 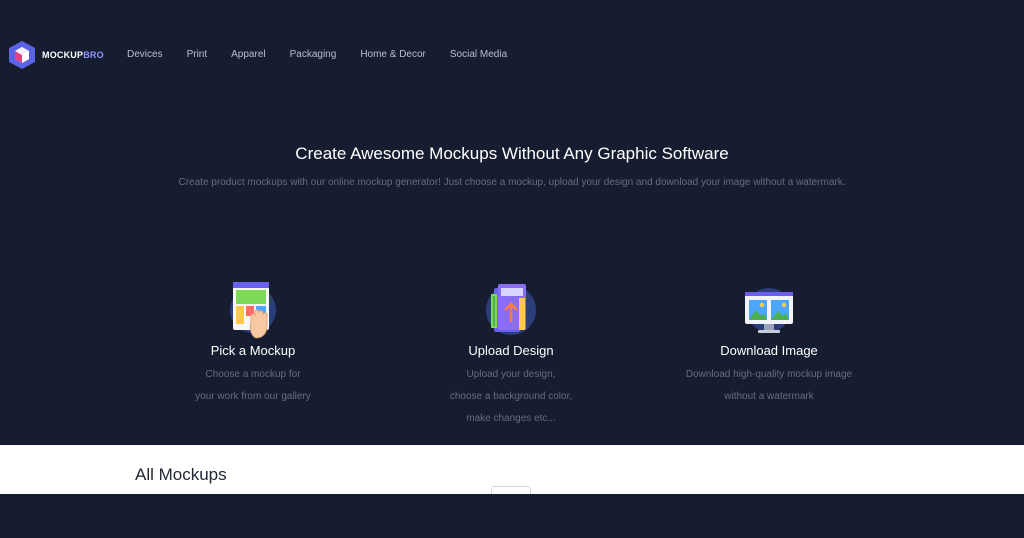 I want to click on section-title-all-mockups: All Mockups, so click(x=181, y=474).